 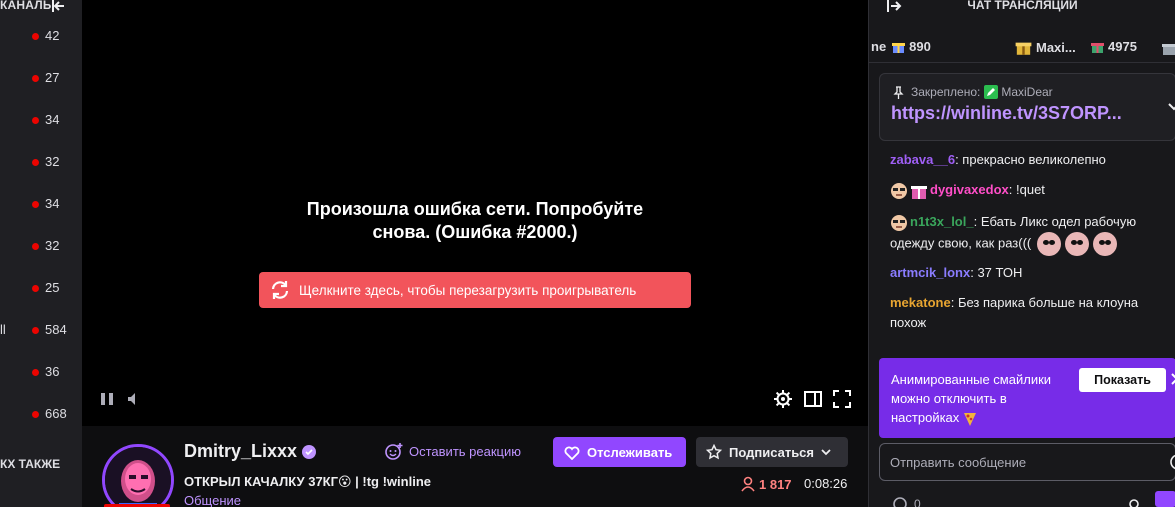 I want to click on pin-icon, so click(x=898, y=92).